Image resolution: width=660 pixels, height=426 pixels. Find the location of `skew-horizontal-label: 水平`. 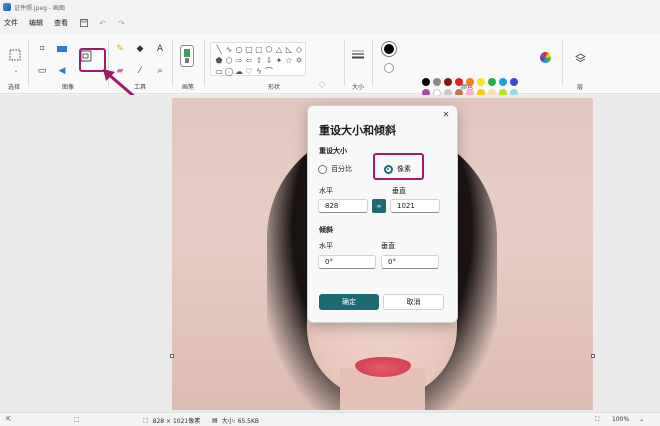

skew-horizontal-label: 水平 is located at coordinates (326, 246).